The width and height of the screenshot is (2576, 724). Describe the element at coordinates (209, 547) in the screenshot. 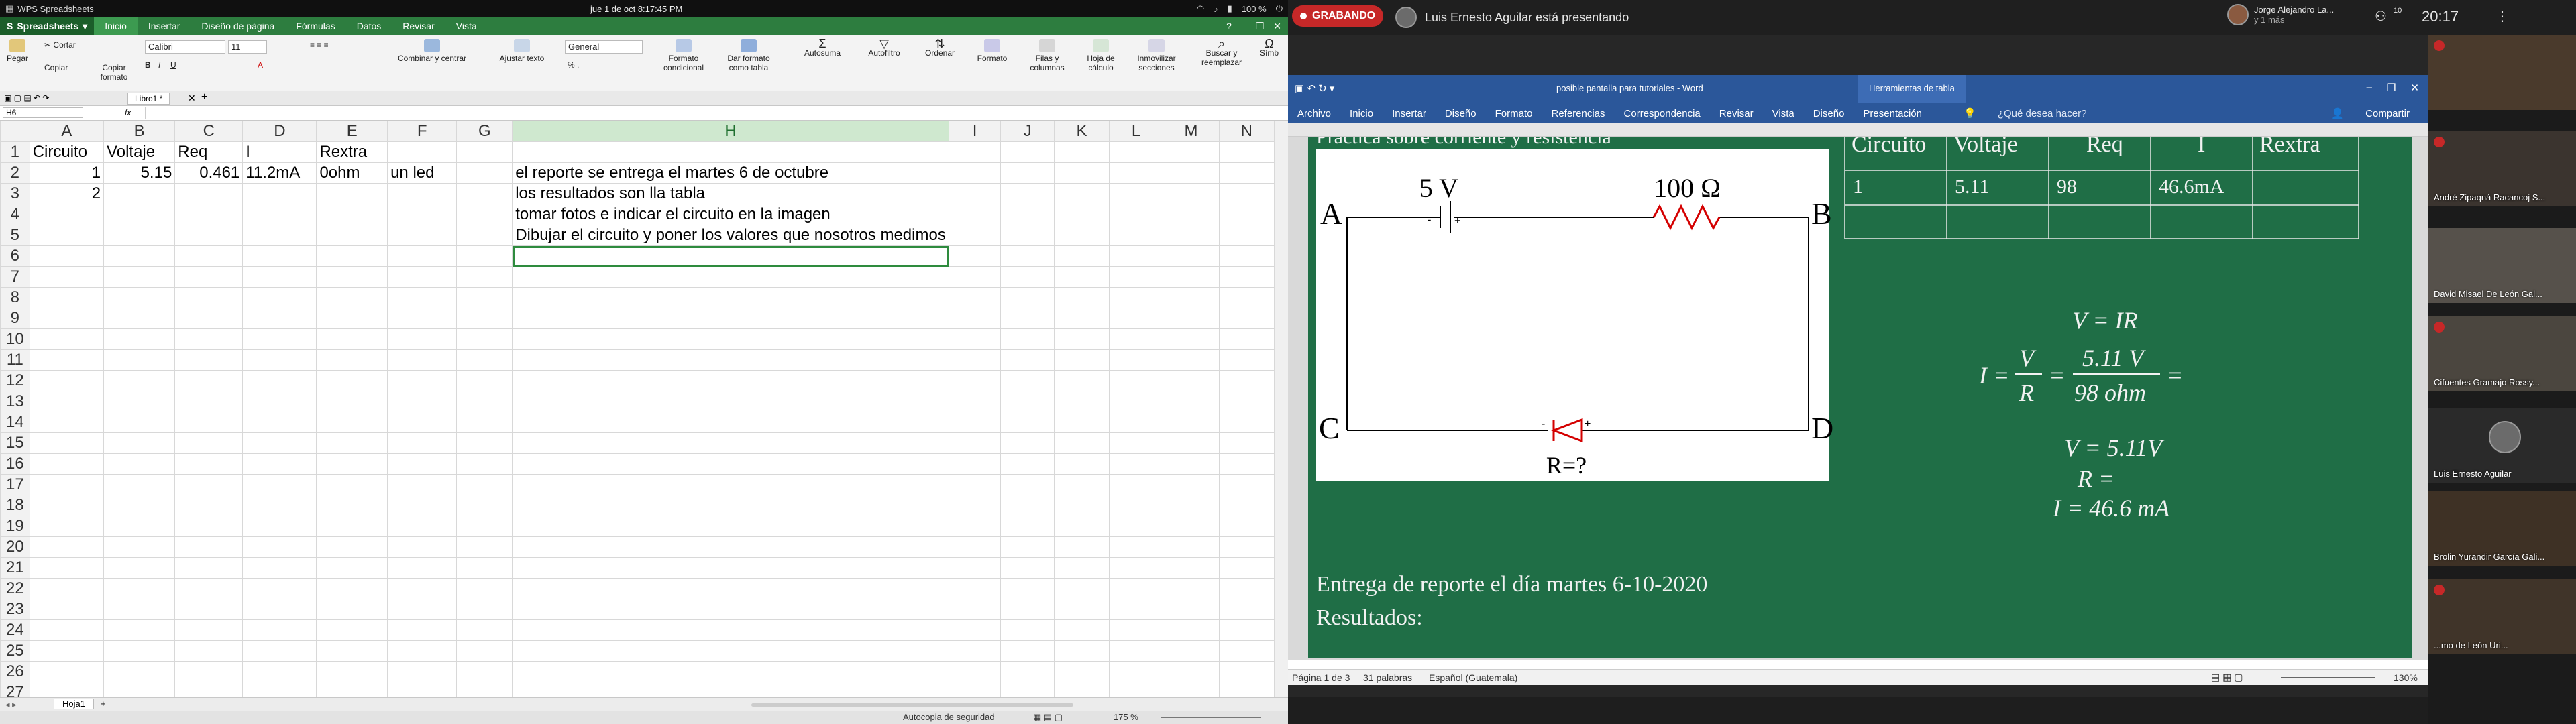

I see `cell-C20` at that location.